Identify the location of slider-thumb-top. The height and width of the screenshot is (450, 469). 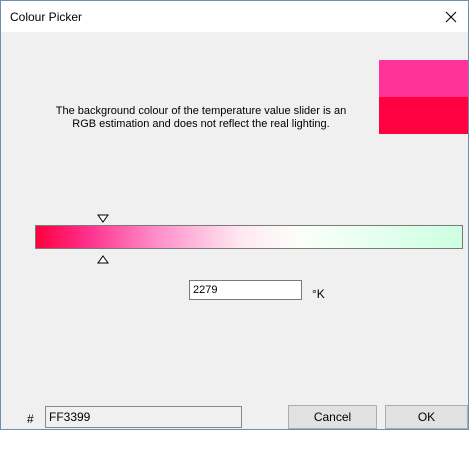
(103, 217).